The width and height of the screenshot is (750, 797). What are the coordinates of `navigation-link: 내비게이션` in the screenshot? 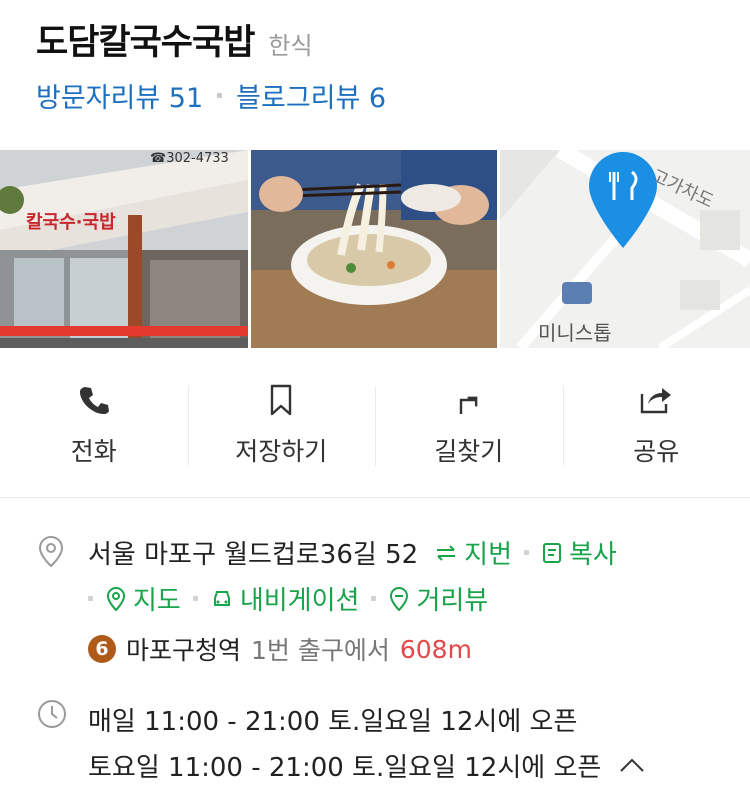 It's located at (285, 598).